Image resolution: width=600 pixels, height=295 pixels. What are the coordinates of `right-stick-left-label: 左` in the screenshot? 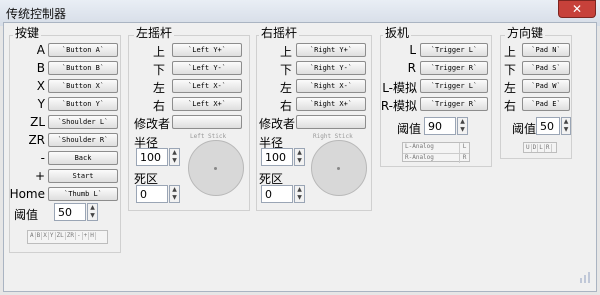 It's located at (285, 88).